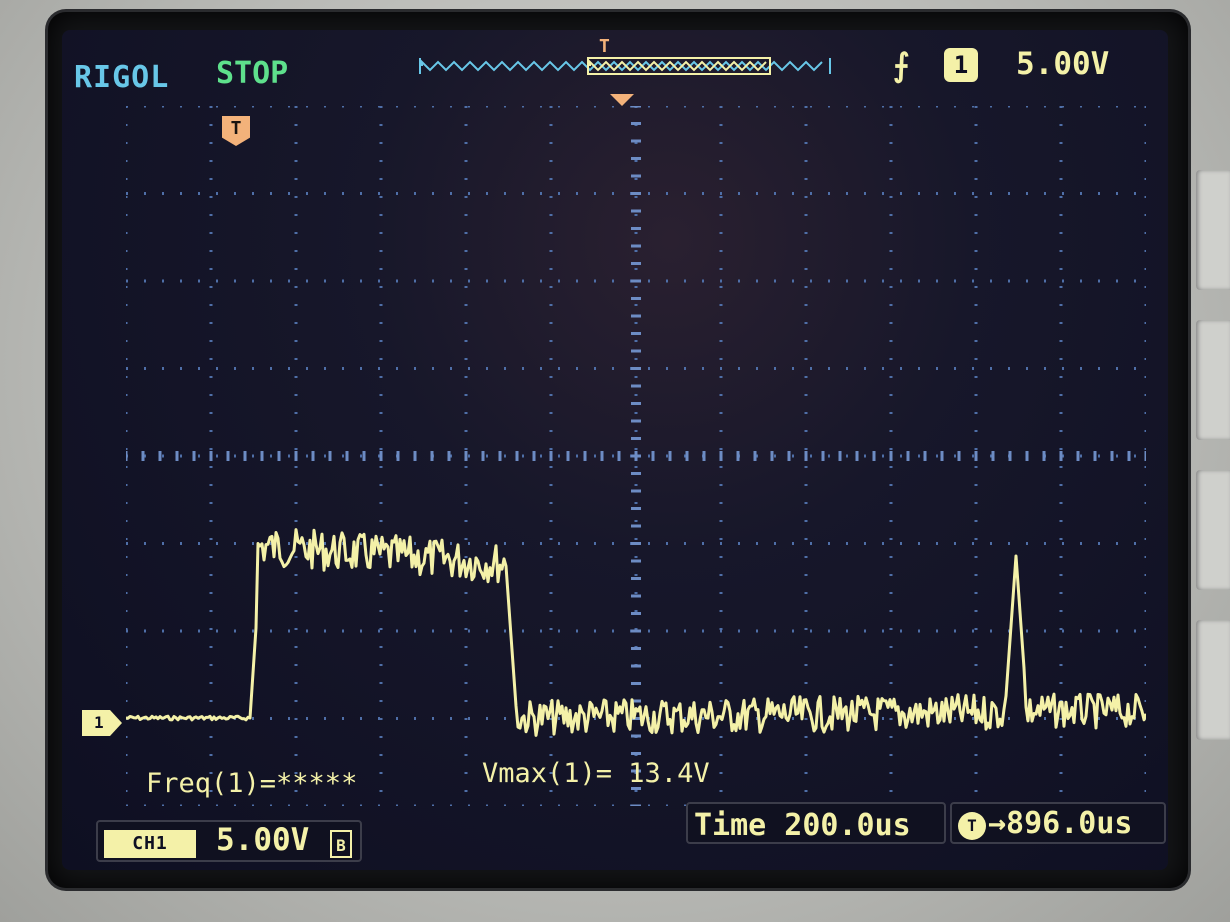 Image resolution: width=1230 pixels, height=922 pixels. What do you see at coordinates (262, 840) in the screenshot?
I see `channel-1-scale: 5.00V` at bounding box center [262, 840].